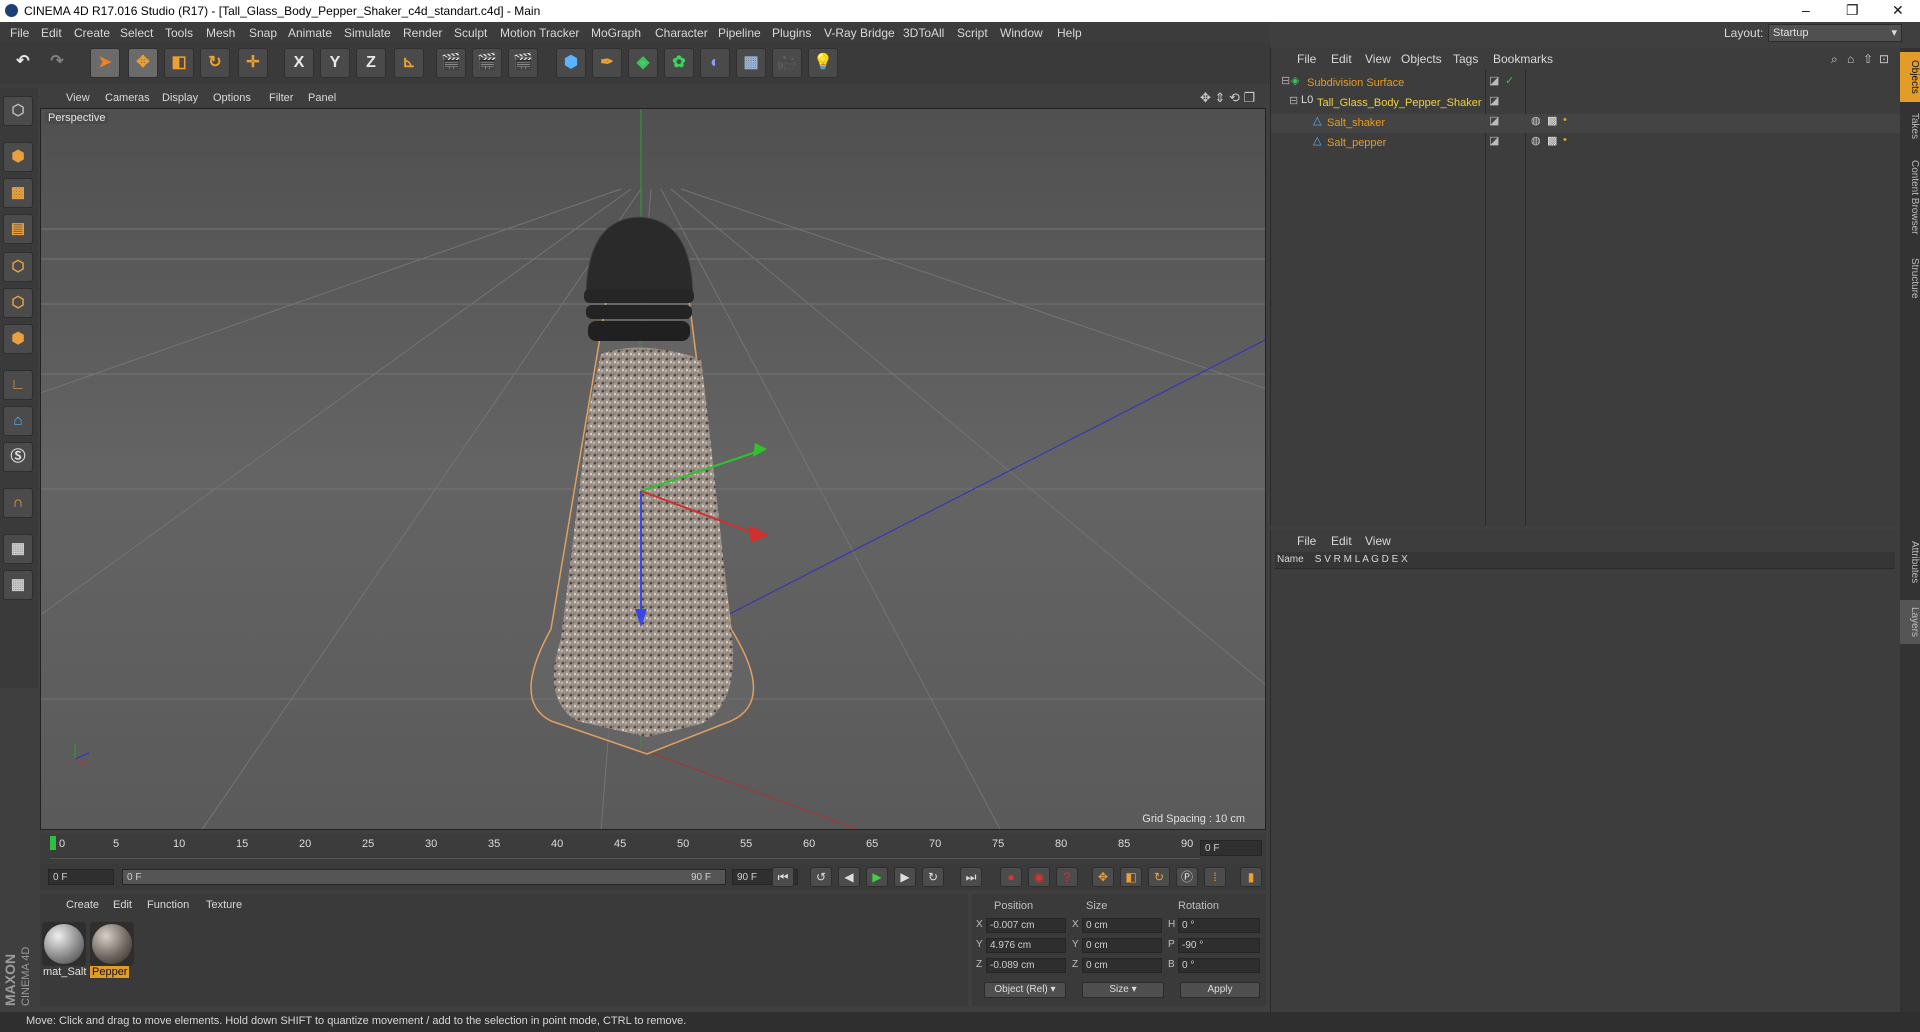 The width and height of the screenshot is (1920, 1032). I want to click on add-cube-button: ⬢, so click(571, 63).